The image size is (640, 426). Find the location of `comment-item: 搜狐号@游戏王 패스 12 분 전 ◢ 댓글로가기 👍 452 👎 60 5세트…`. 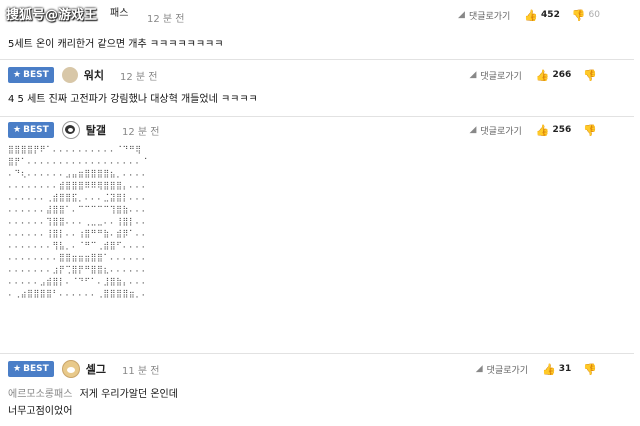

comment-item: 搜狐号@游戏王 패스 12 분 전 ◢ 댓글로가기 👍 452 👎 60 5세트… is located at coordinates (317, 30).